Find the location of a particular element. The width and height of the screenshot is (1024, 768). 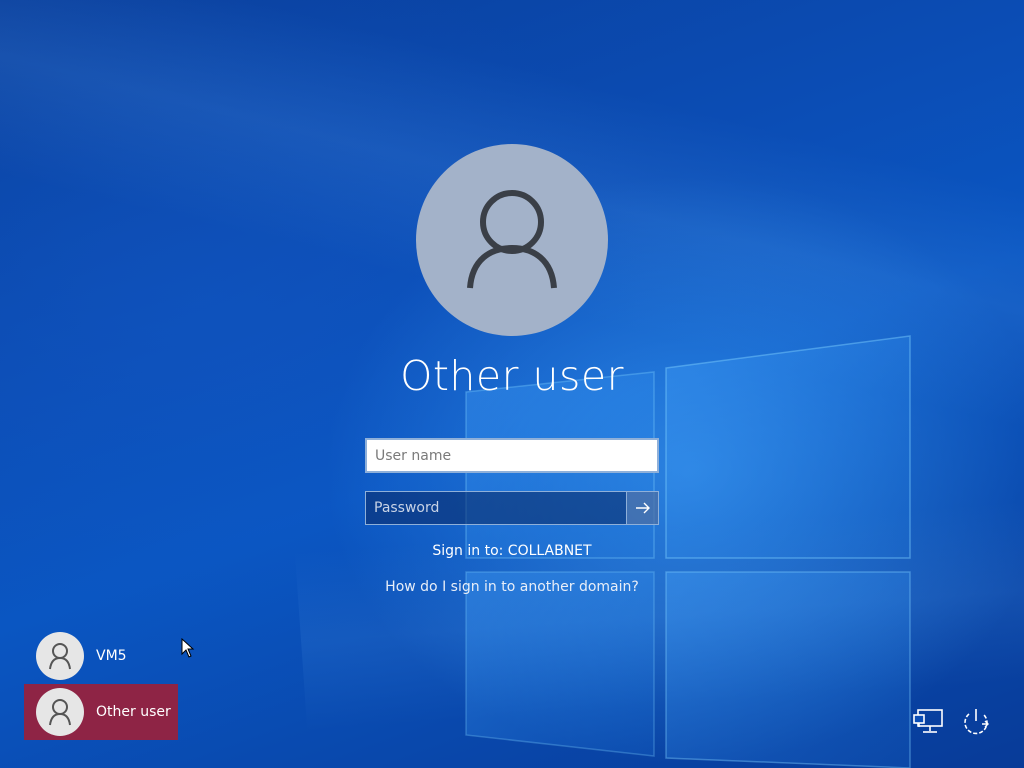

arrow-right-icon is located at coordinates (642, 508).